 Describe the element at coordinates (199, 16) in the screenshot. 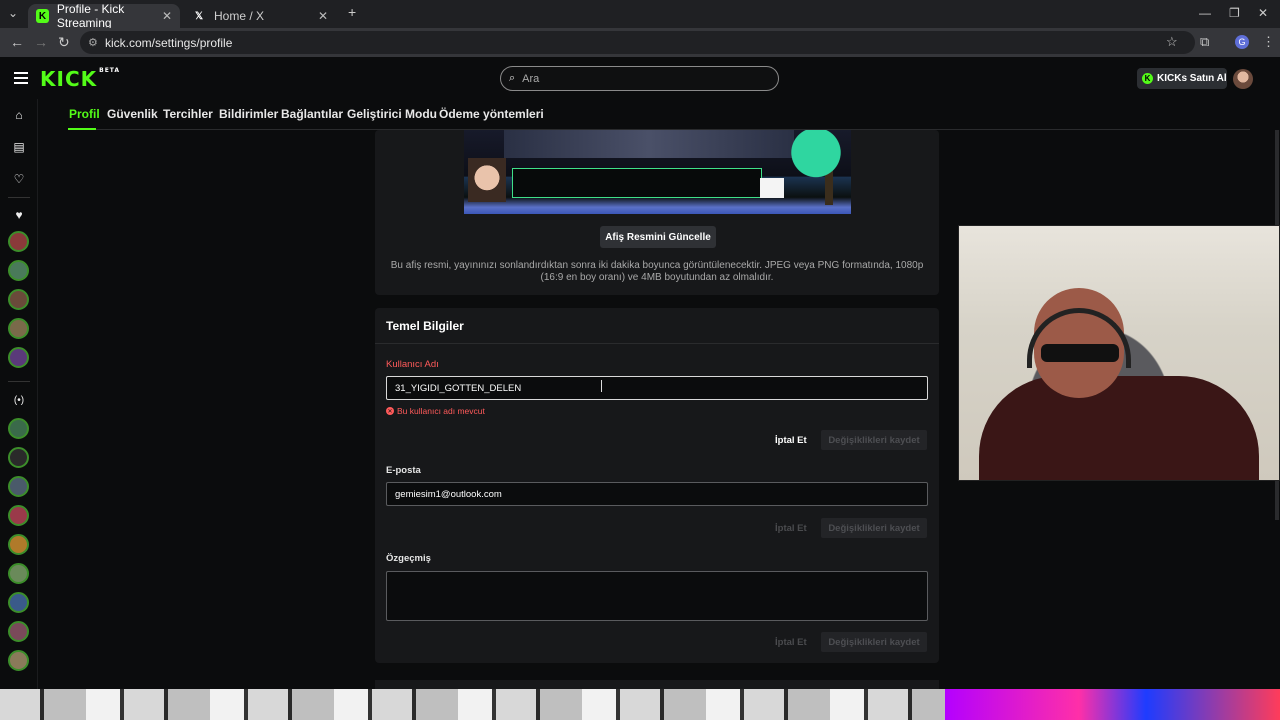

I see `x-icon: 𝕏` at that location.